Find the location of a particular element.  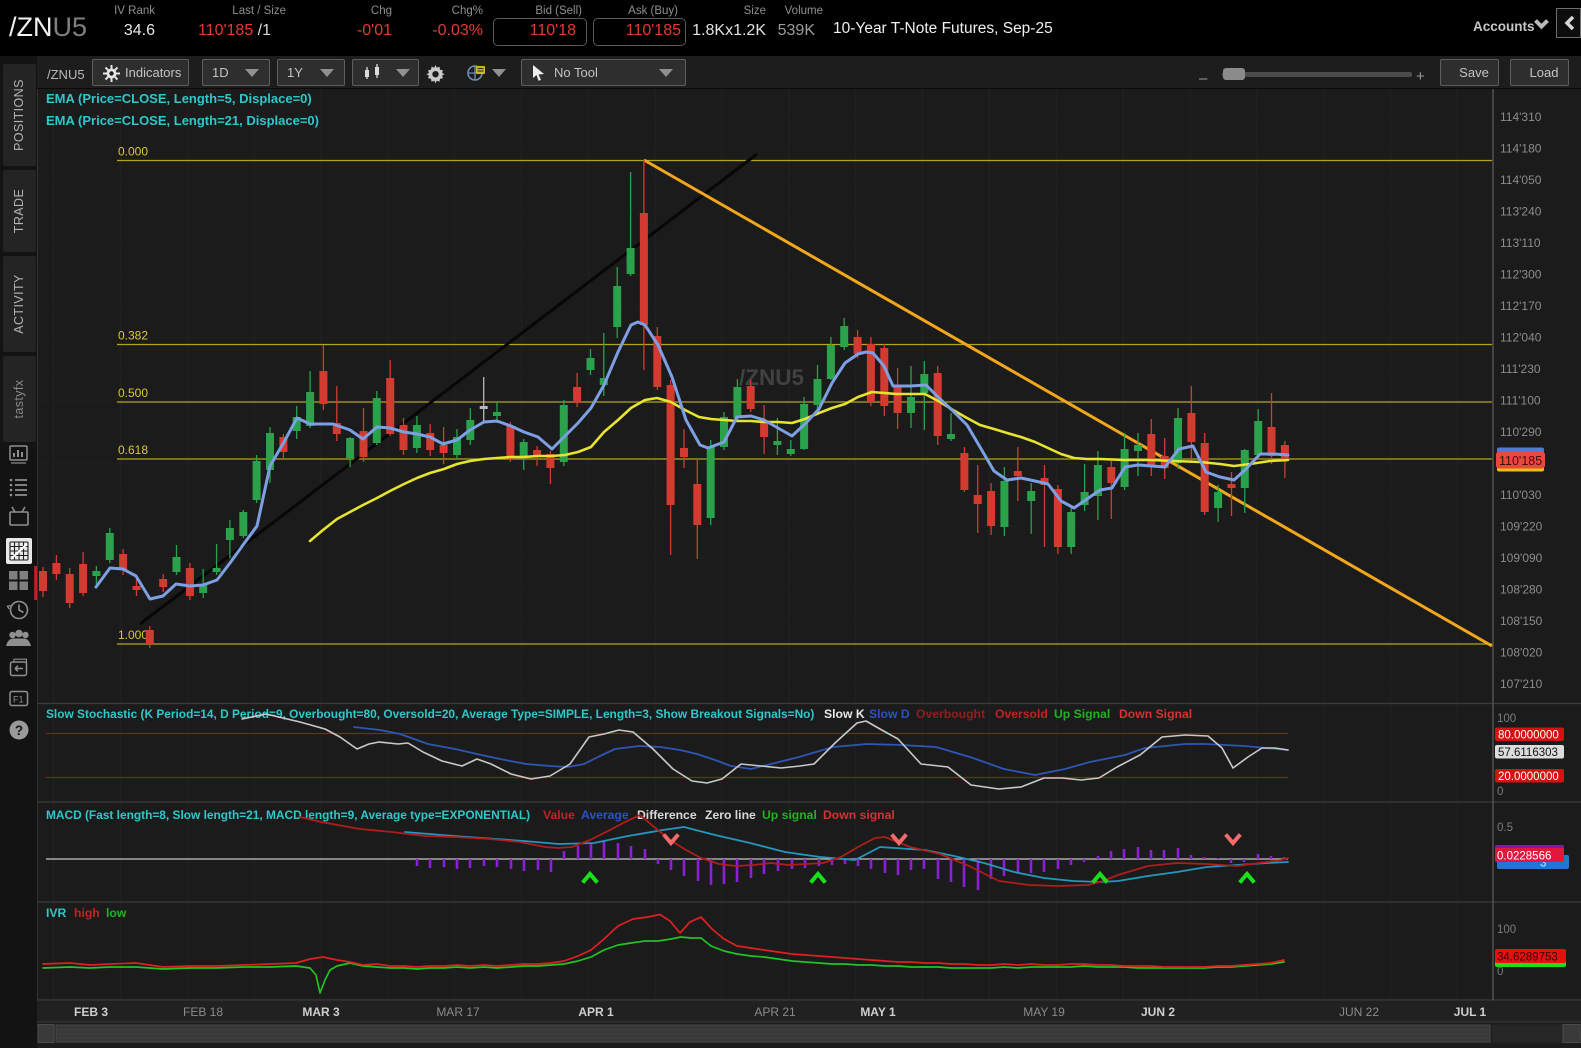

svg-text: 109'090 is located at coordinates (1521, 558).